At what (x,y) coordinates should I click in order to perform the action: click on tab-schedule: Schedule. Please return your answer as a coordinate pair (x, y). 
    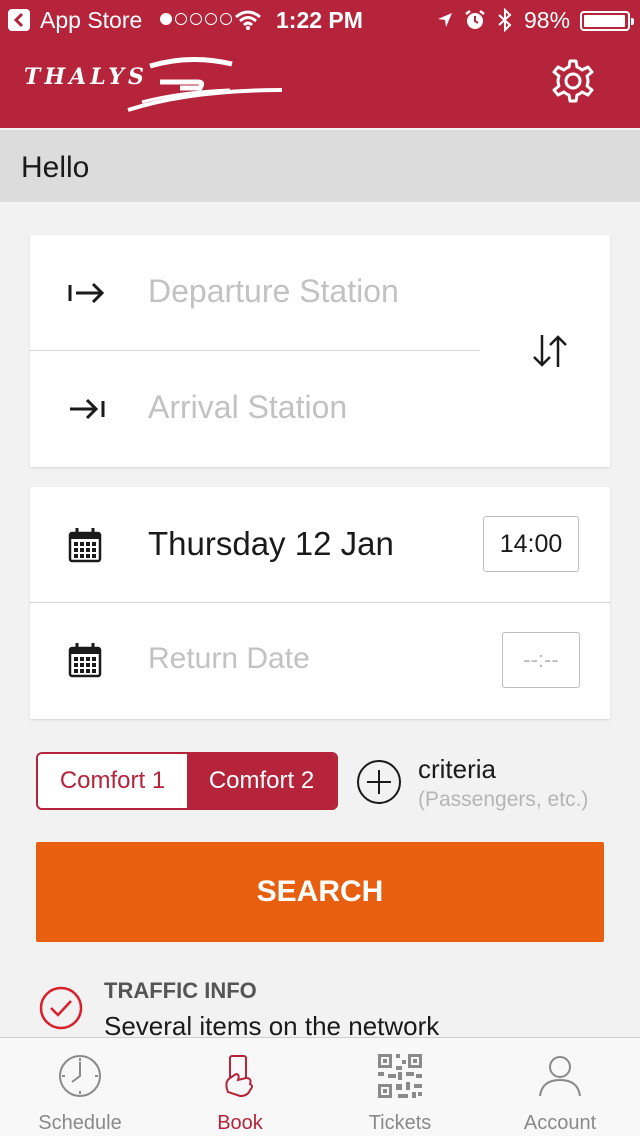
    Looking at the image, I should click on (80, 1087).